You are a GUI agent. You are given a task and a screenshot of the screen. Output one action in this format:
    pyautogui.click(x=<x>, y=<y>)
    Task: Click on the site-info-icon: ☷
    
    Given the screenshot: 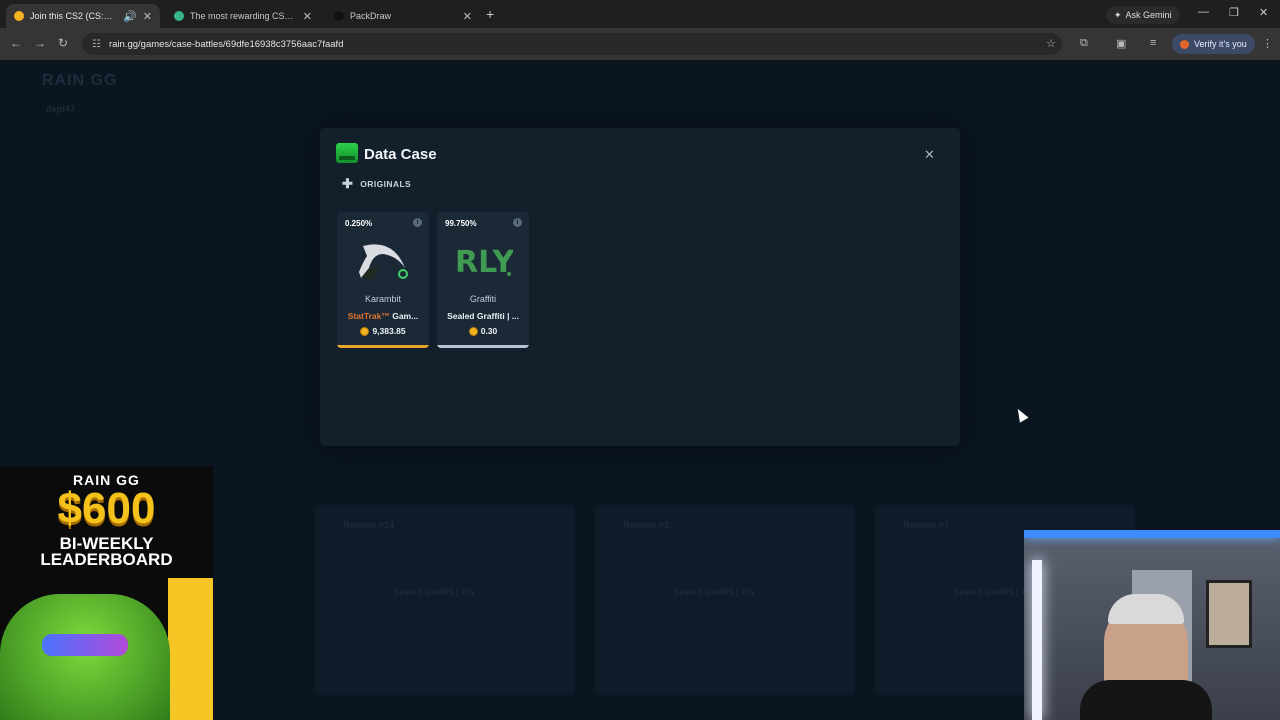 What is the action you would take?
    pyautogui.click(x=96, y=44)
    